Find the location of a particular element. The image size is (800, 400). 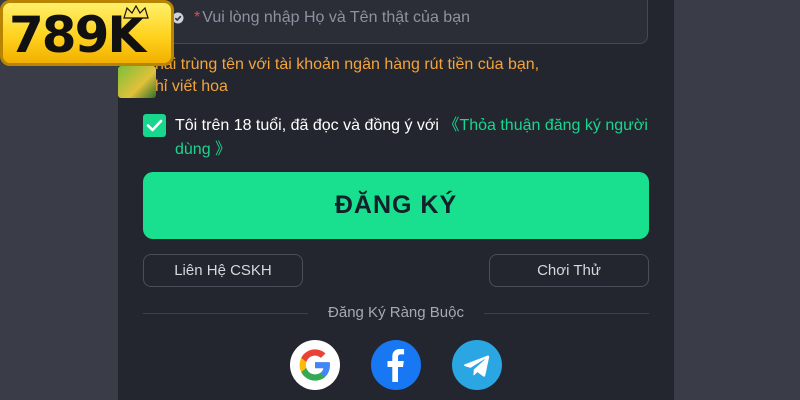

hint-line-2: hỉ viết hoa is located at coordinates (191, 86).